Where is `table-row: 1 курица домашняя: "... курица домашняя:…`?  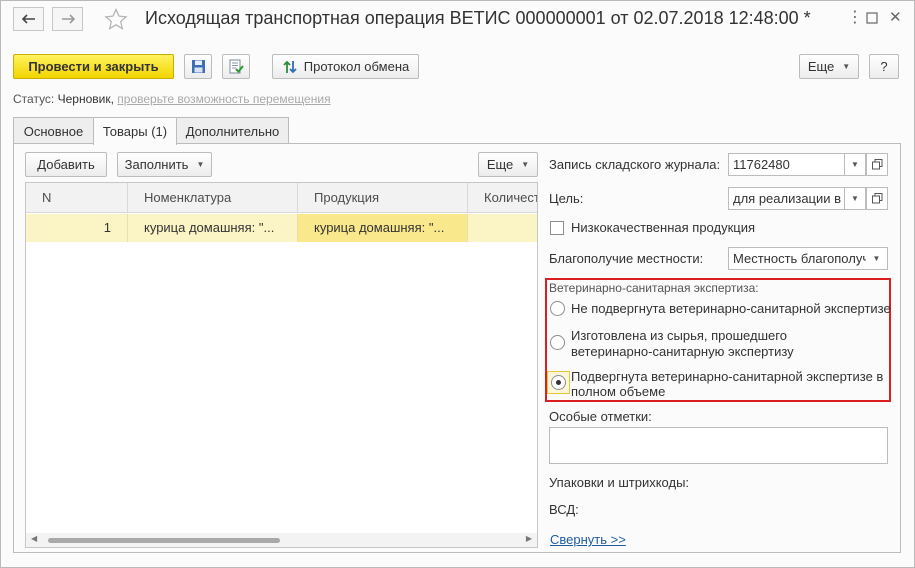
table-row: 1 курица домашняя: "... курица домашняя:… is located at coordinates (281, 228).